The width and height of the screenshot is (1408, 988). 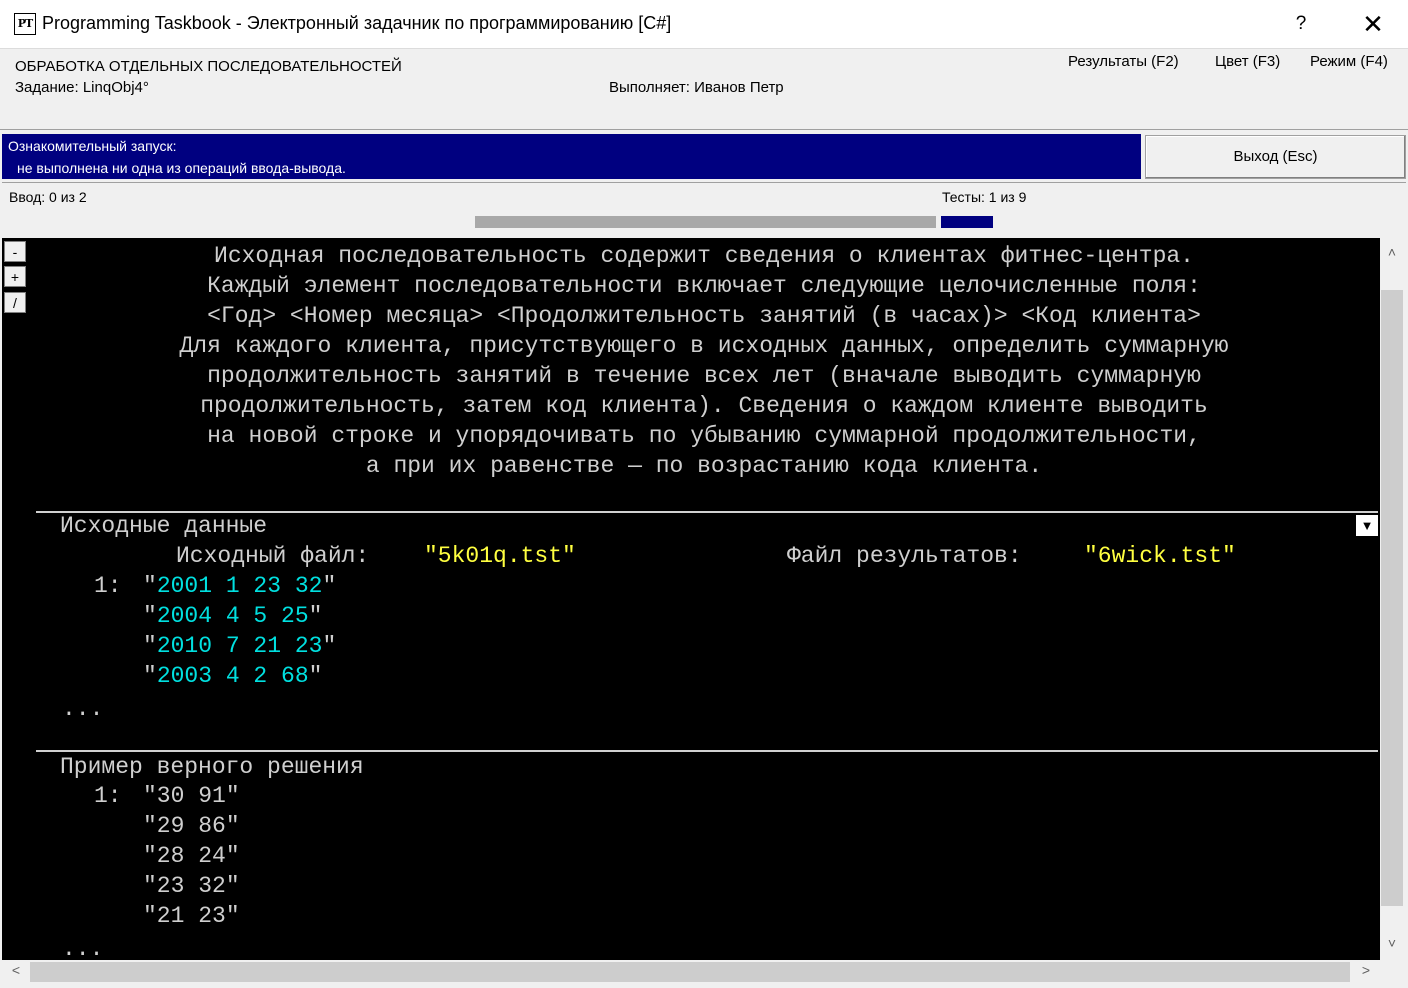 What do you see at coordinates (164, 526) in the screenshot?
I see `input-section-title: Исходные данные` at bounding box center [164, 526].